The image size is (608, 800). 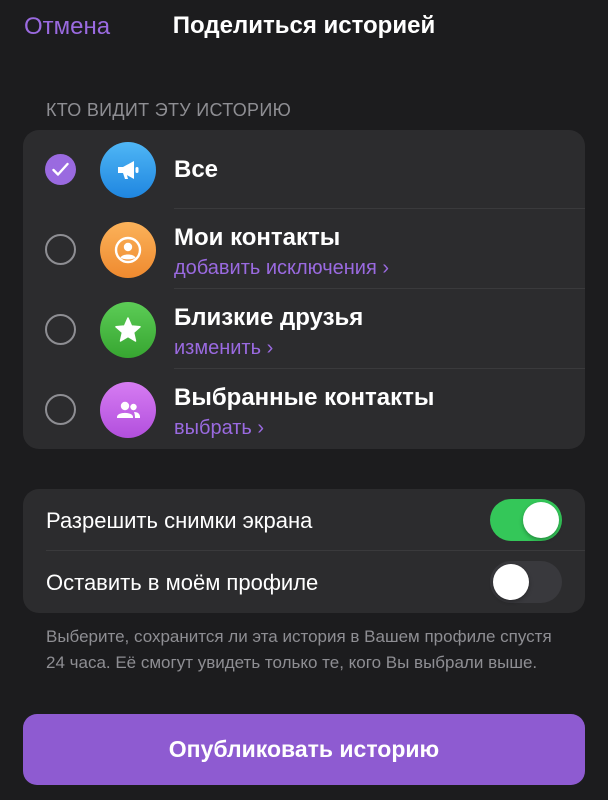 I want to click on group-icon, so click(x=128, y=410).